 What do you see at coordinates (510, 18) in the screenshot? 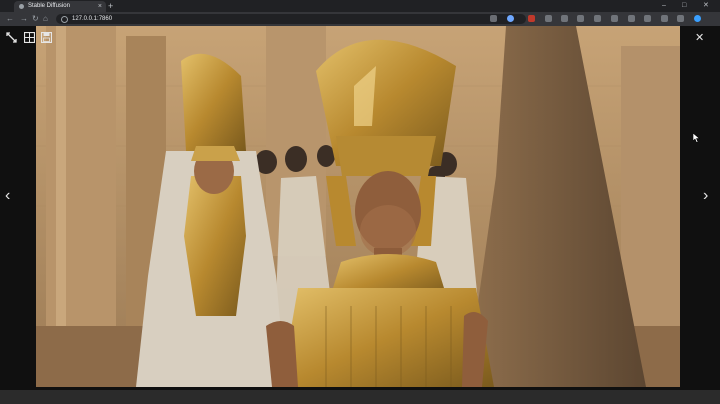
I see `favorite-star-icon` at bounding box center [510, 18].